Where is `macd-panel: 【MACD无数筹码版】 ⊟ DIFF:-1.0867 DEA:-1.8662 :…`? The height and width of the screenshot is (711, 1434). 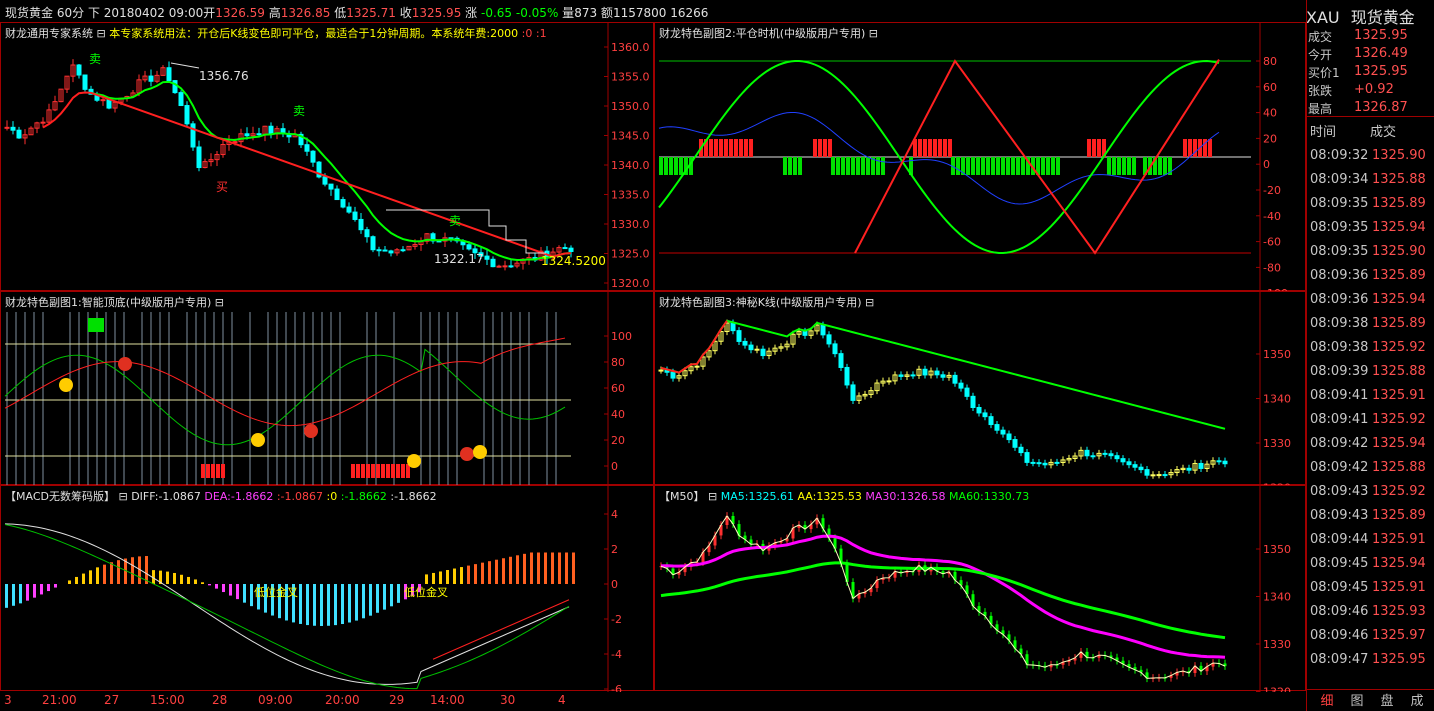
macd-panel: 【MACD无数筹码版】 ⊟ DIFF:-1.0867 DEA:-1.8662 :… is located at coordinates (327, 588).